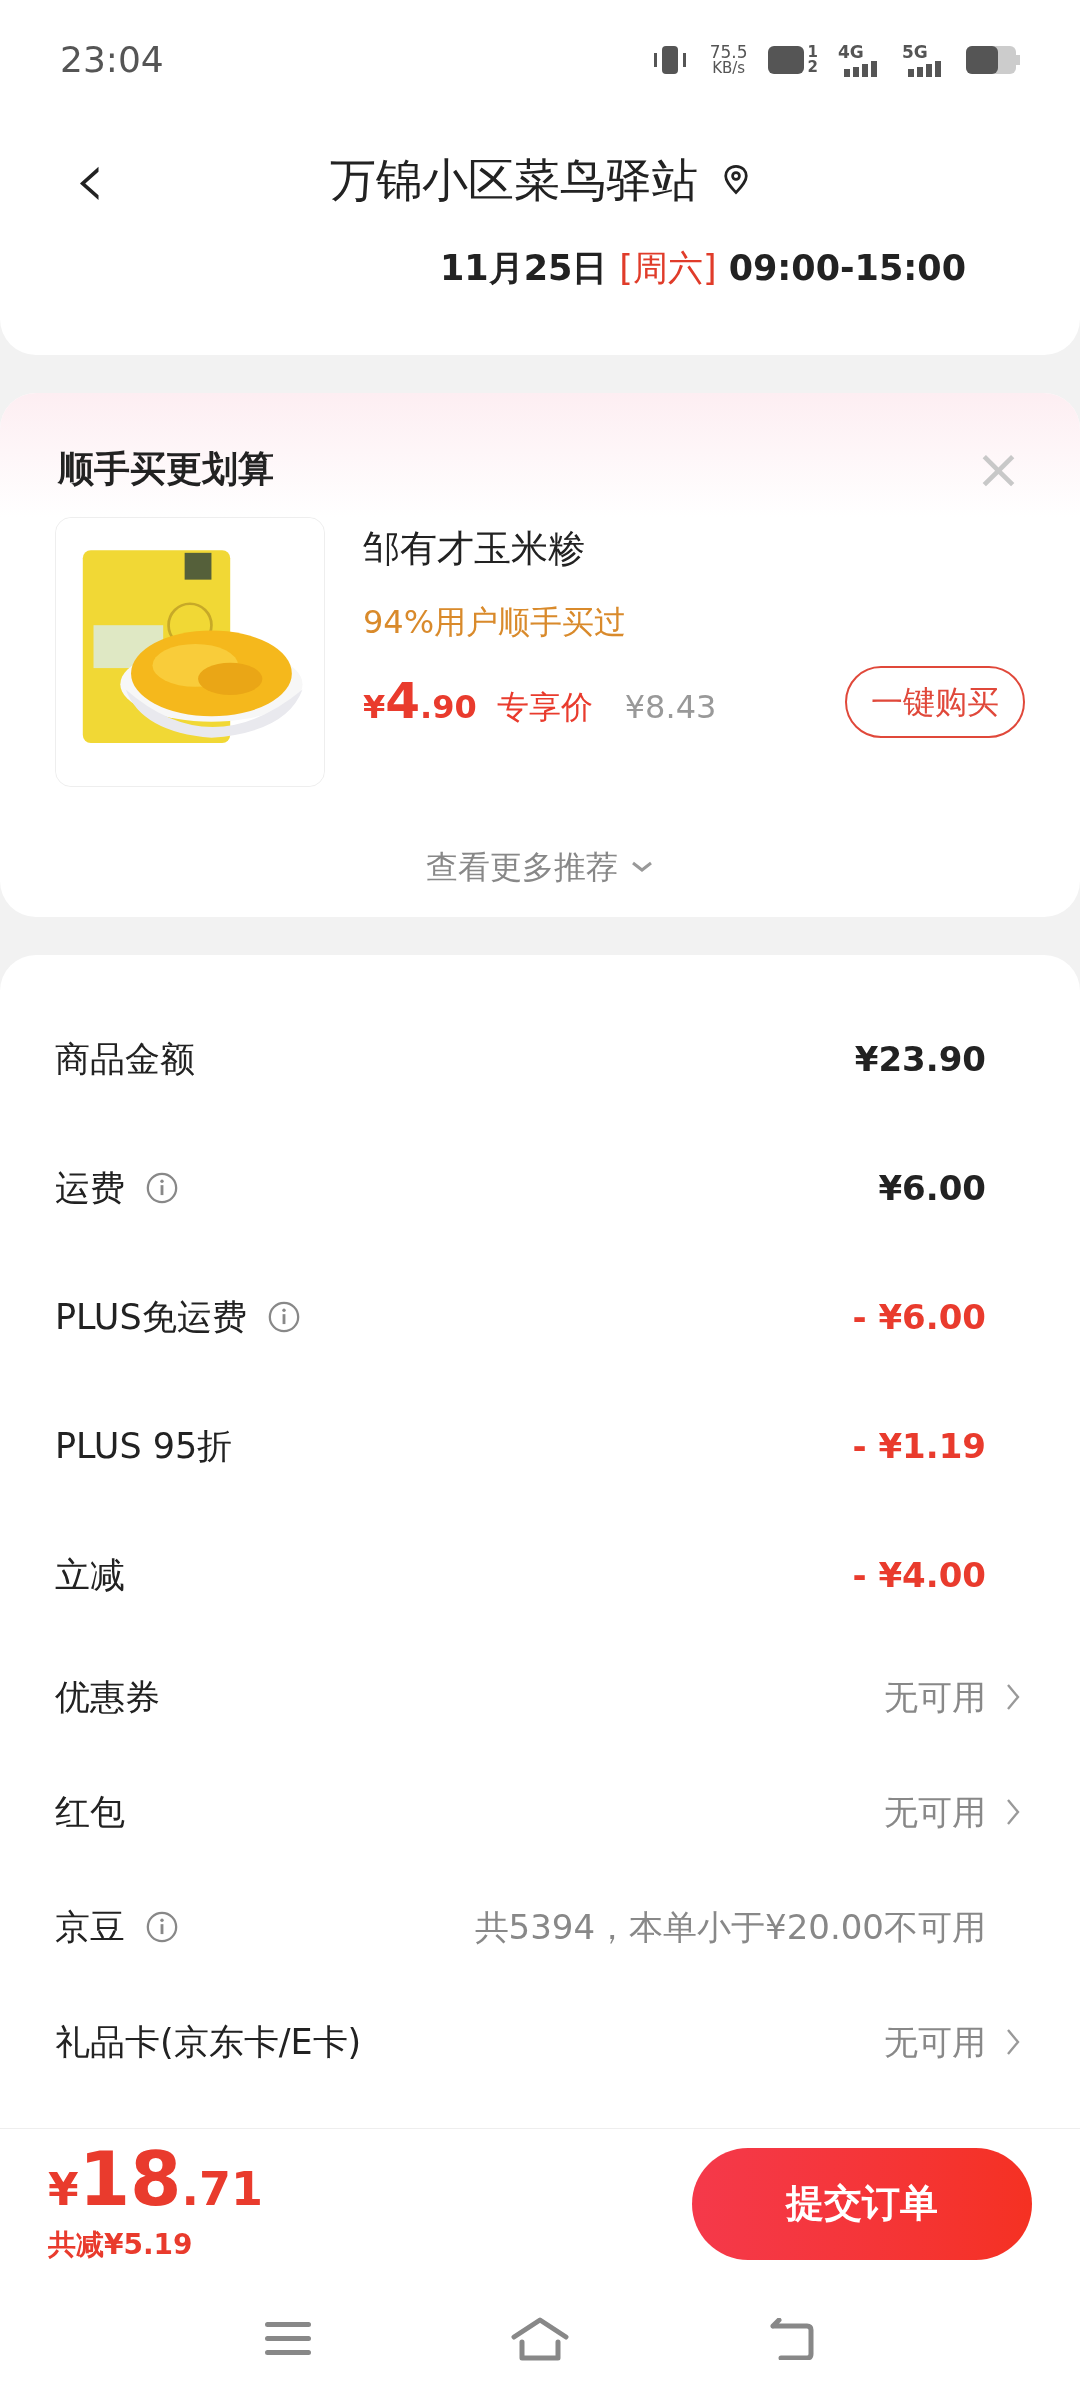  Describe the element at coordinates (151, 1317) in the screenshot. I see `fee-label: PLUS免运费` at that location.